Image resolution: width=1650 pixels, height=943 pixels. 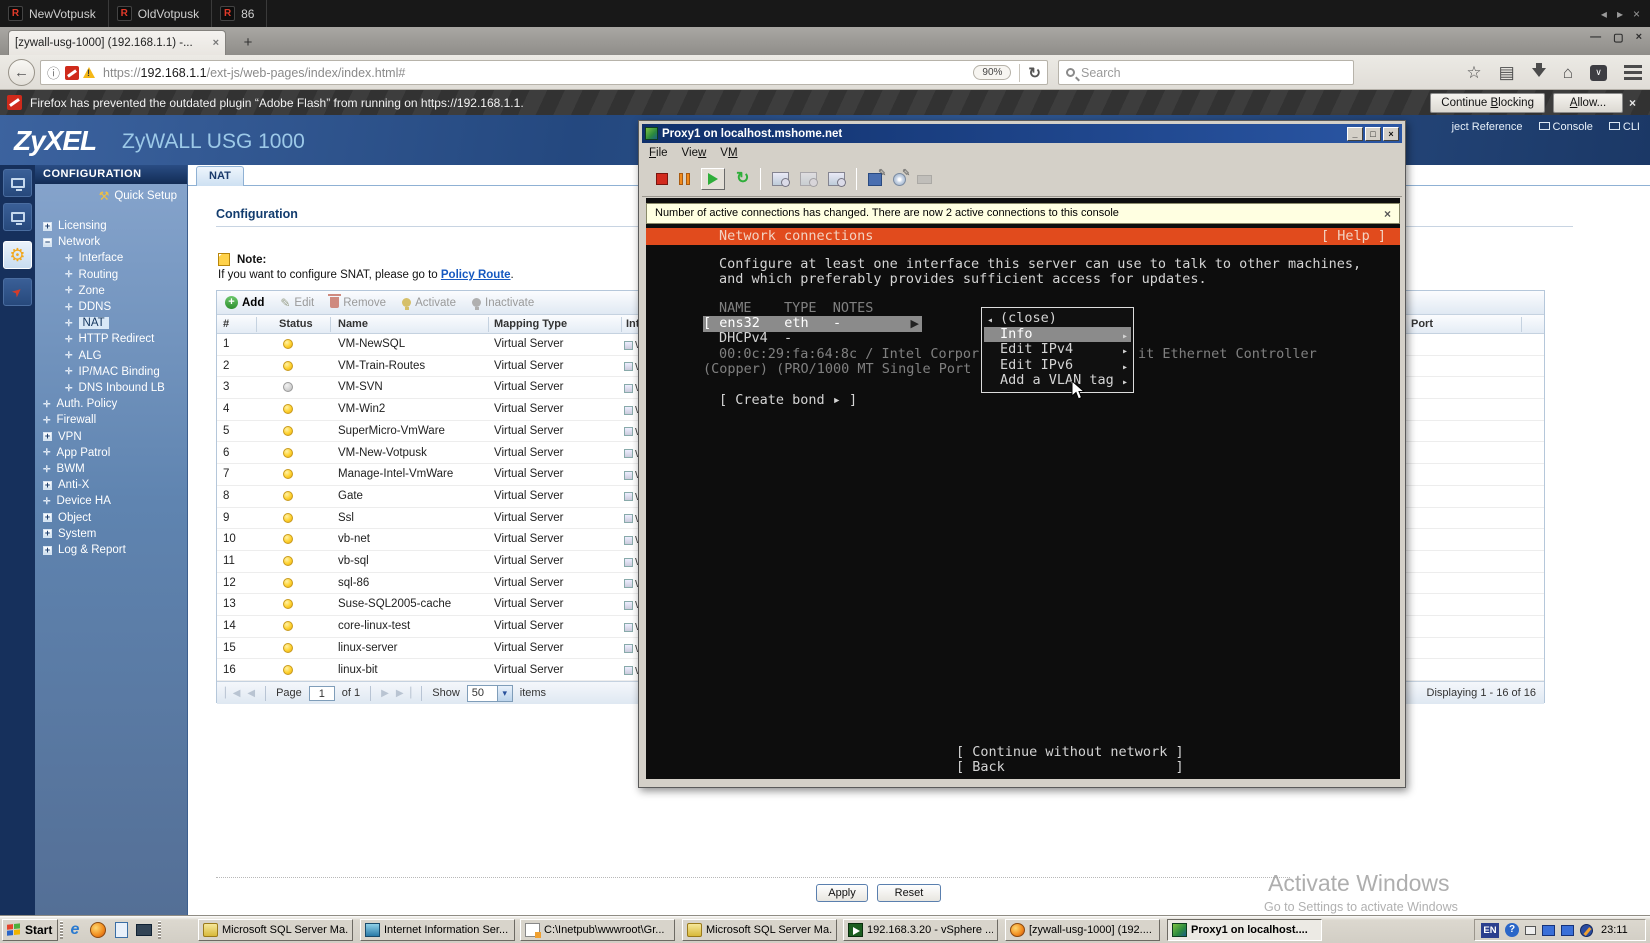 What do you see at coordinates (728, 153) in the screenshot?
I see `menu-vm: VM` at bounding box center [728, 153].